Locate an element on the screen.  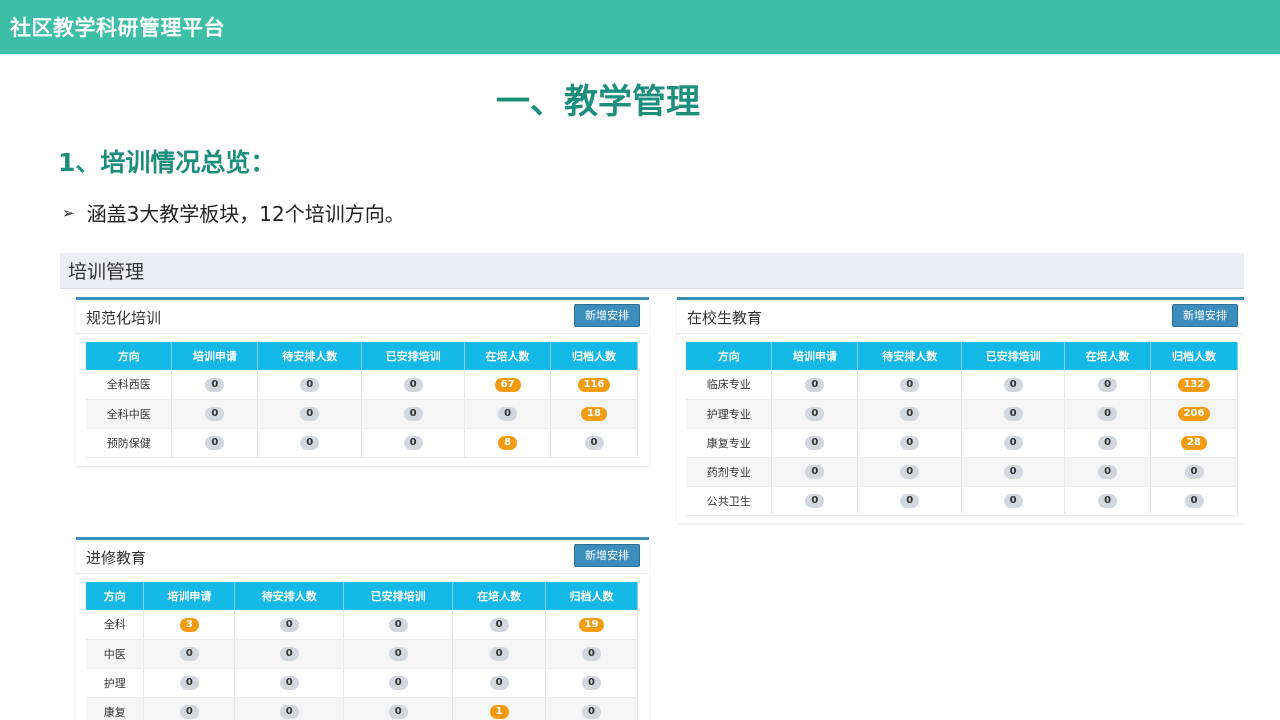
count-cell: 67 is located at coordinates (508, 385).